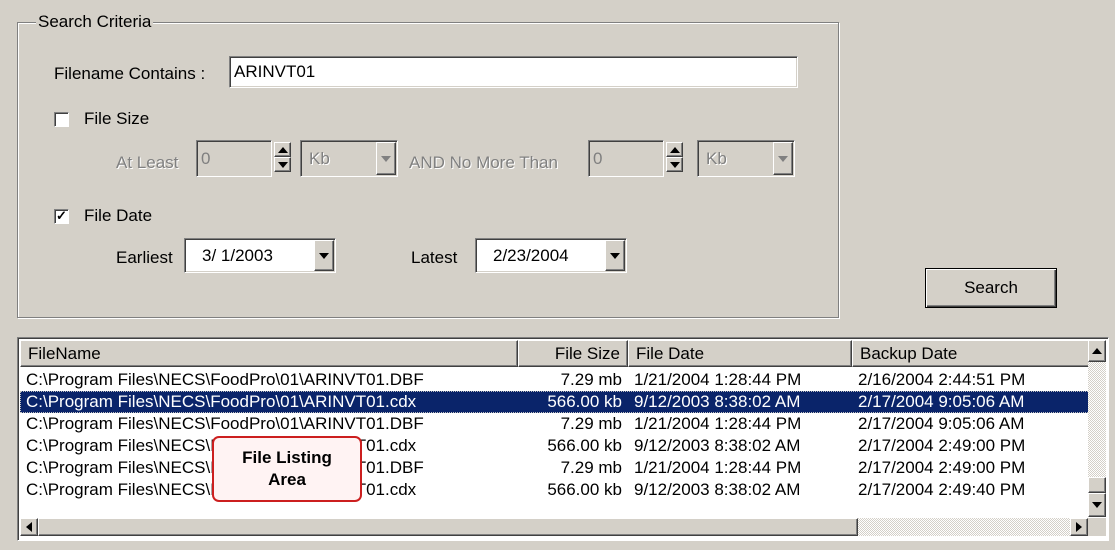 Image resolution: width=1115 pixels, height=550 pixels. I want to click on vertical-scrollbar, so click(1097, 428).